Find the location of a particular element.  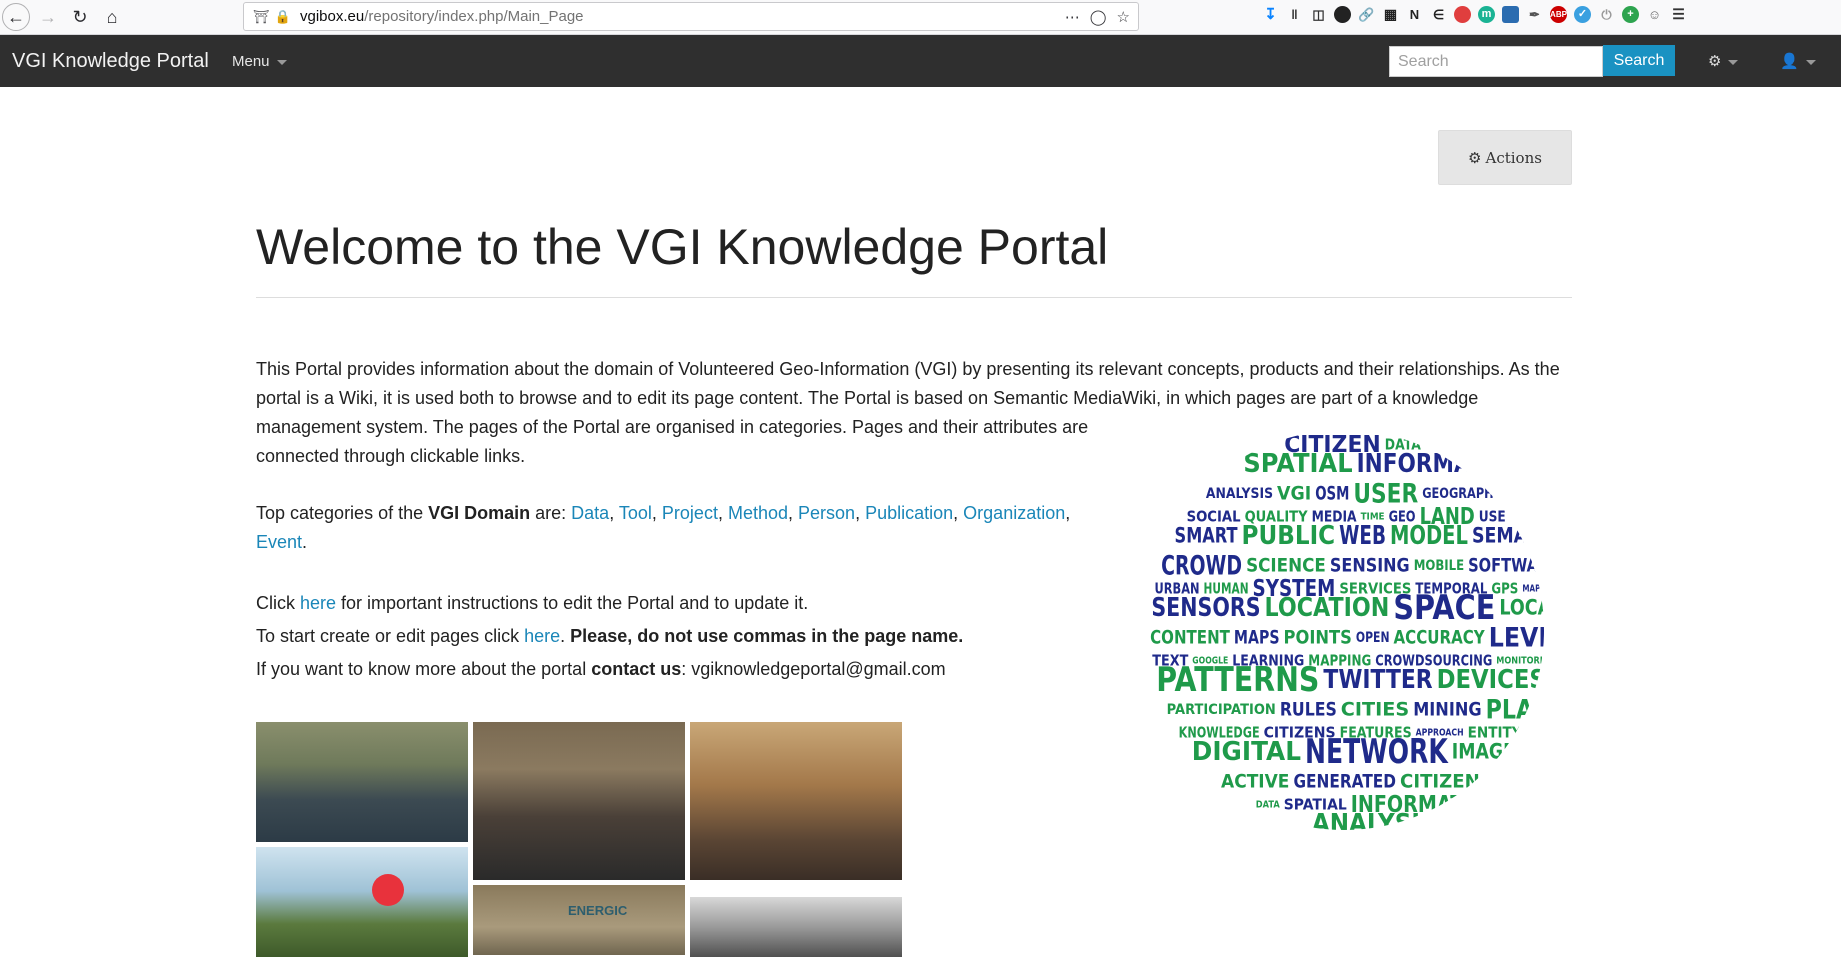

word-cloud-word: SPACE is located at coordinates (1444, 608).